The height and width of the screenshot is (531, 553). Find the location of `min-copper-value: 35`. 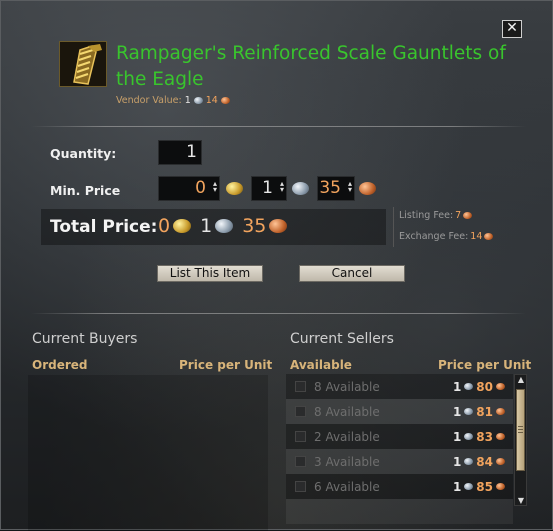

min-copper-value: 35 is located at coordinates (330, 188).